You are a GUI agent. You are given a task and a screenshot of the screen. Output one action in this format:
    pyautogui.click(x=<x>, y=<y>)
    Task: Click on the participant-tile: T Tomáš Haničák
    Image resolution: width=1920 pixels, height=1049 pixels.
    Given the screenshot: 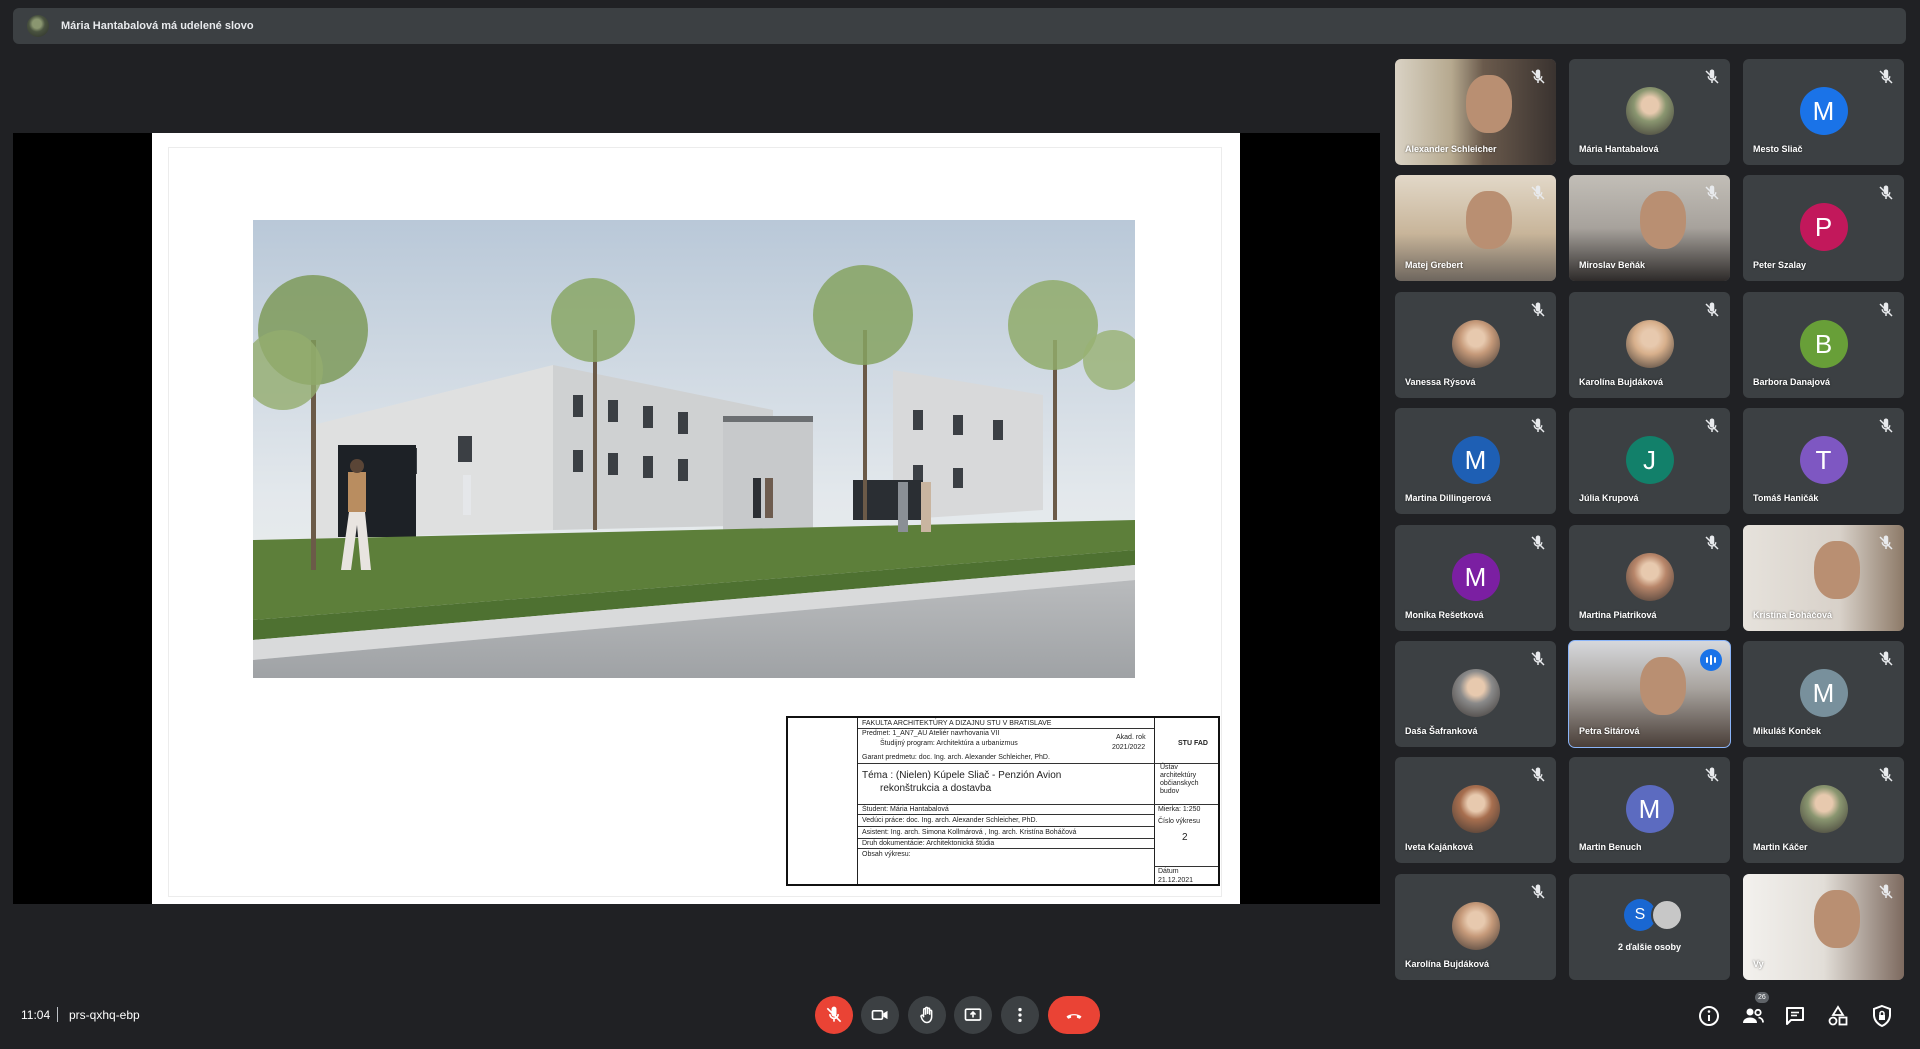 What is the action you would take?
    pyautogui.click(x=1823, y=461)
    